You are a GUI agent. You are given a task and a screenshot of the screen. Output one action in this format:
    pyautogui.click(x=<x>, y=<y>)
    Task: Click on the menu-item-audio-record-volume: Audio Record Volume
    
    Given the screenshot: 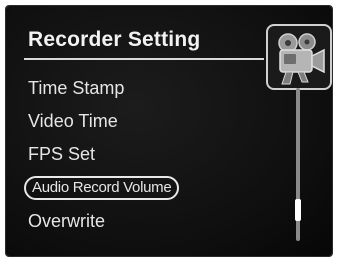 What is the action you would take?
    pyautogui.click(x=102, y=188)
    